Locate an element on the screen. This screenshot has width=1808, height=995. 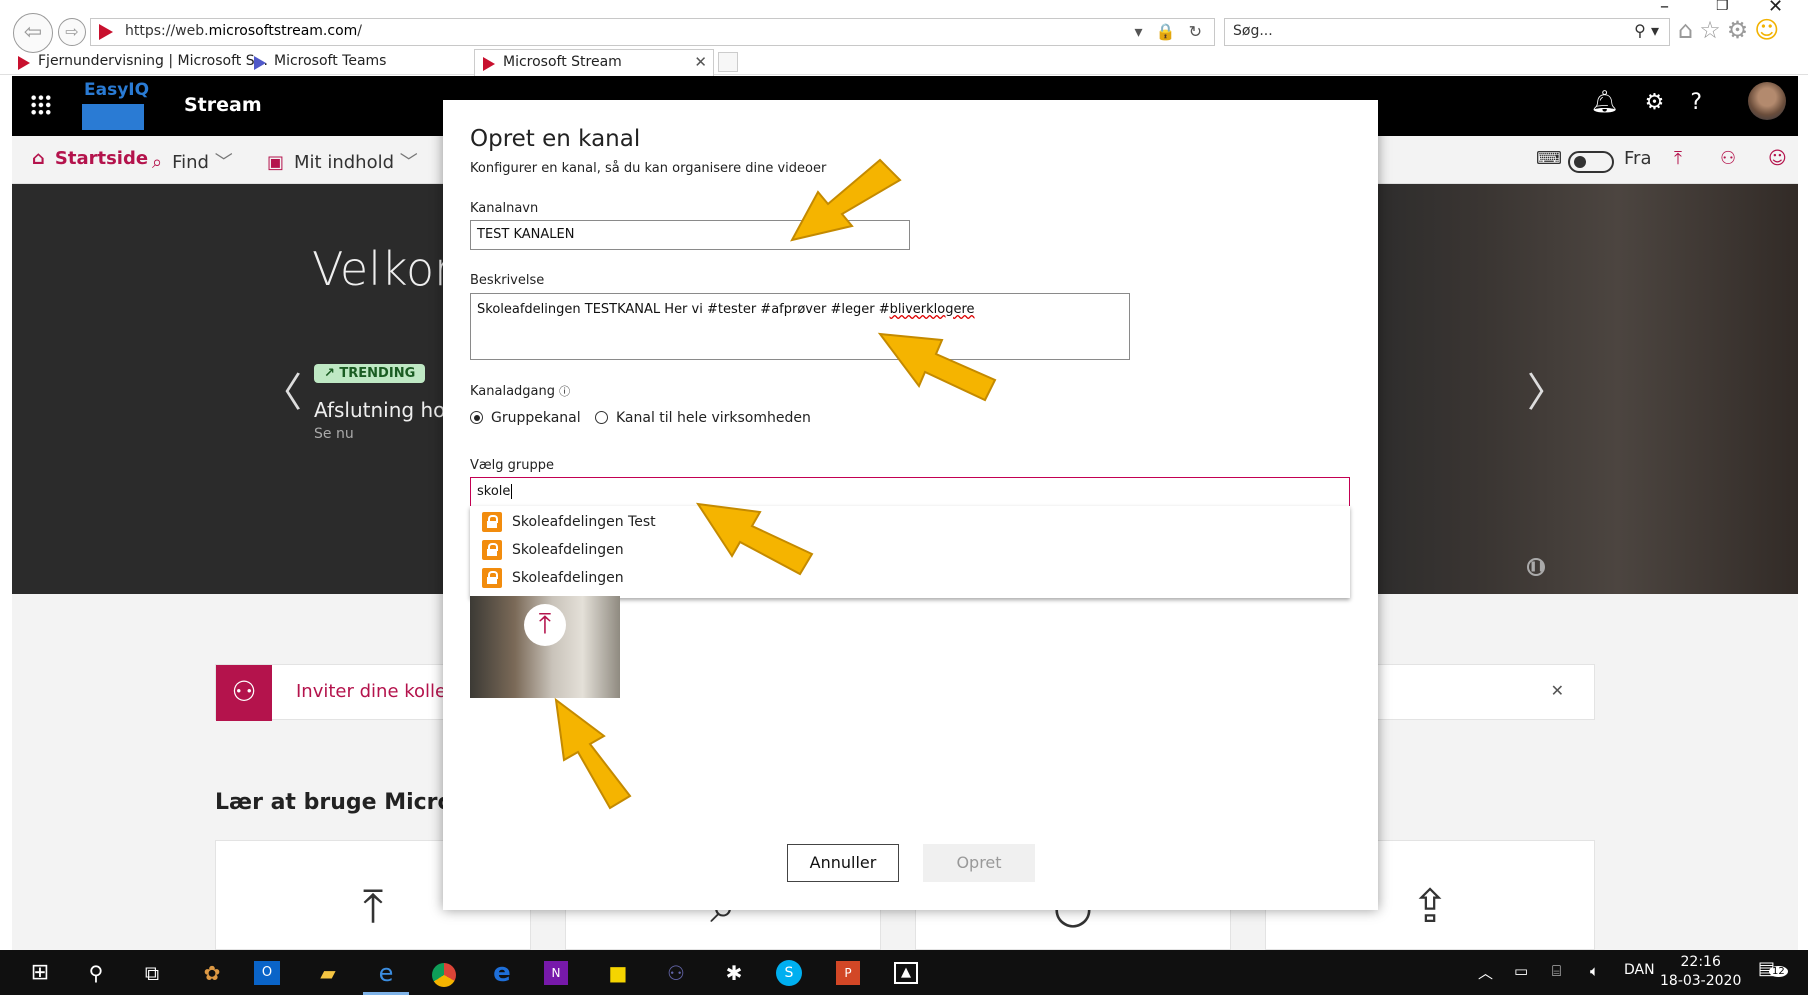
internet-explorer-icon: e is located at coordinates (386, 973).